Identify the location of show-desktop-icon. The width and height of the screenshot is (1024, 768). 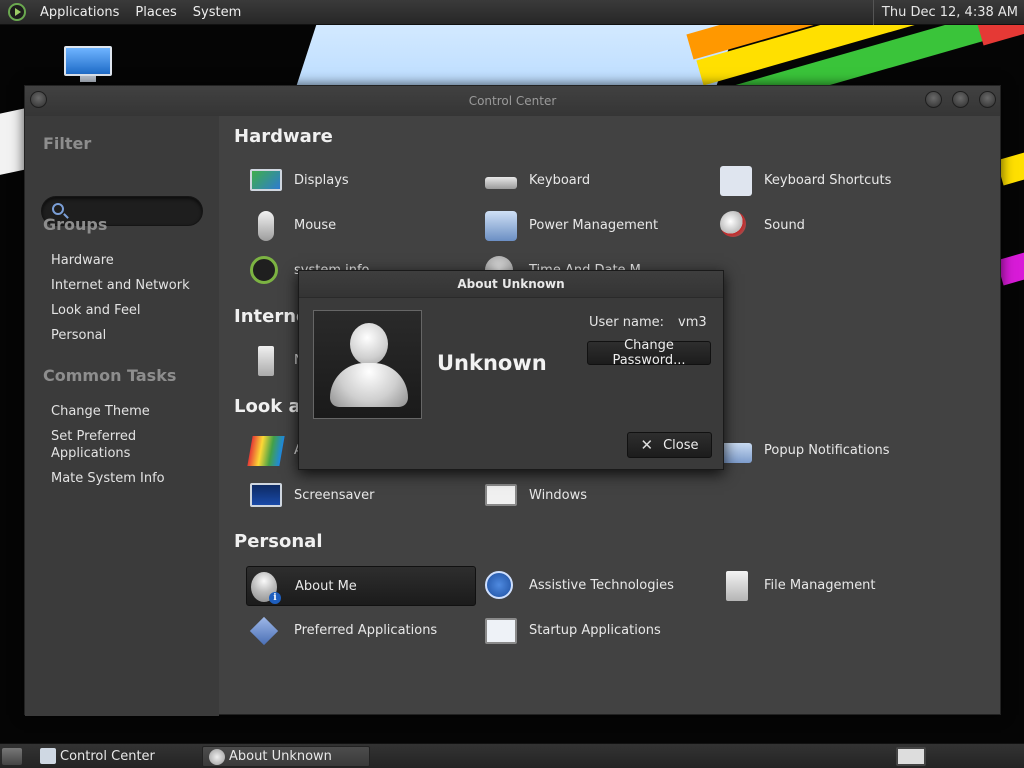
(12, 756).